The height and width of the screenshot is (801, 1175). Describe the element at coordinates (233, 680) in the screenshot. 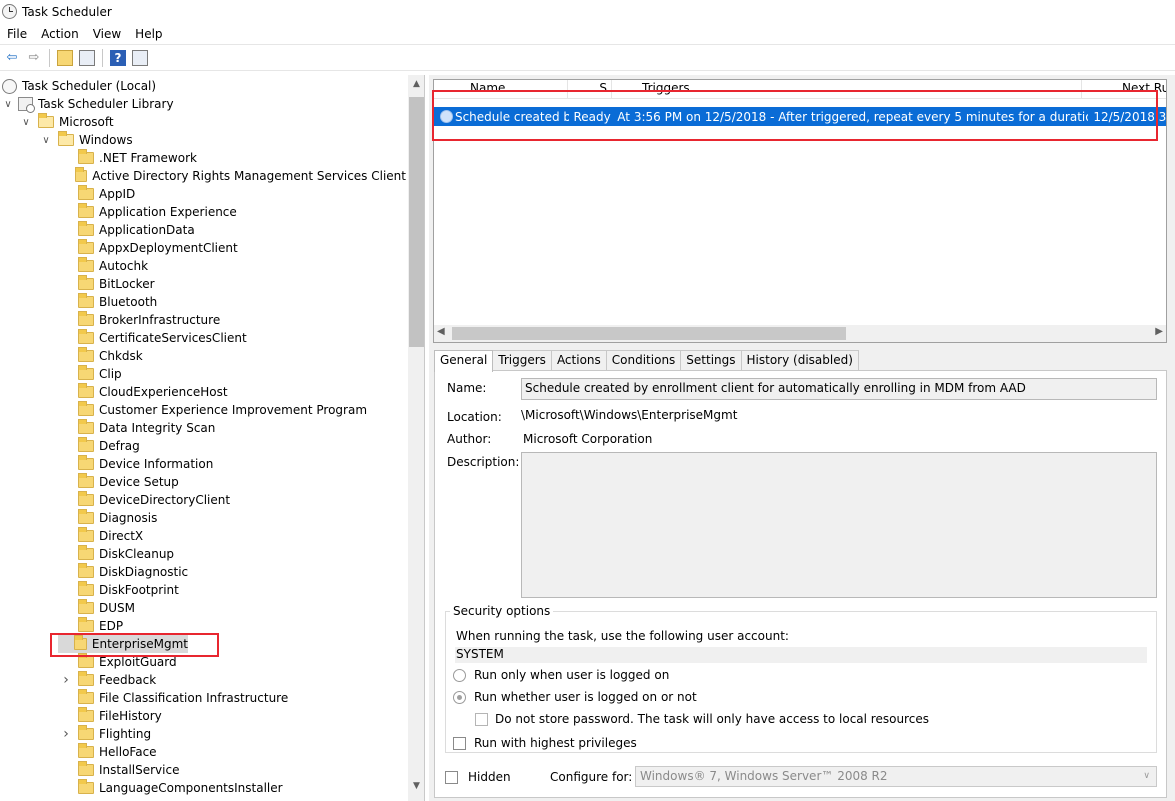

I see `tree-item-folder: › Feedback` at that location.